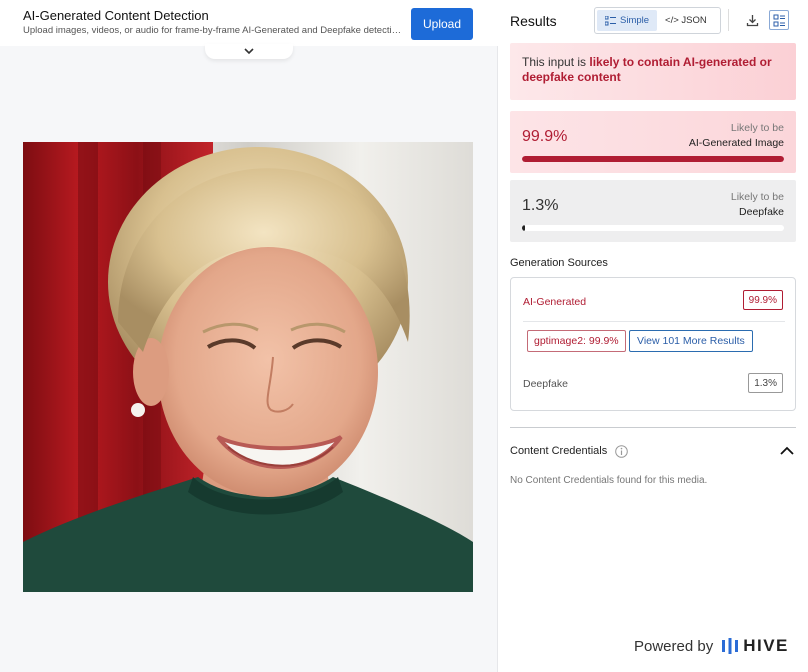  I want to click on view-more-results-button: View 101 More Results, so click(691, 341).